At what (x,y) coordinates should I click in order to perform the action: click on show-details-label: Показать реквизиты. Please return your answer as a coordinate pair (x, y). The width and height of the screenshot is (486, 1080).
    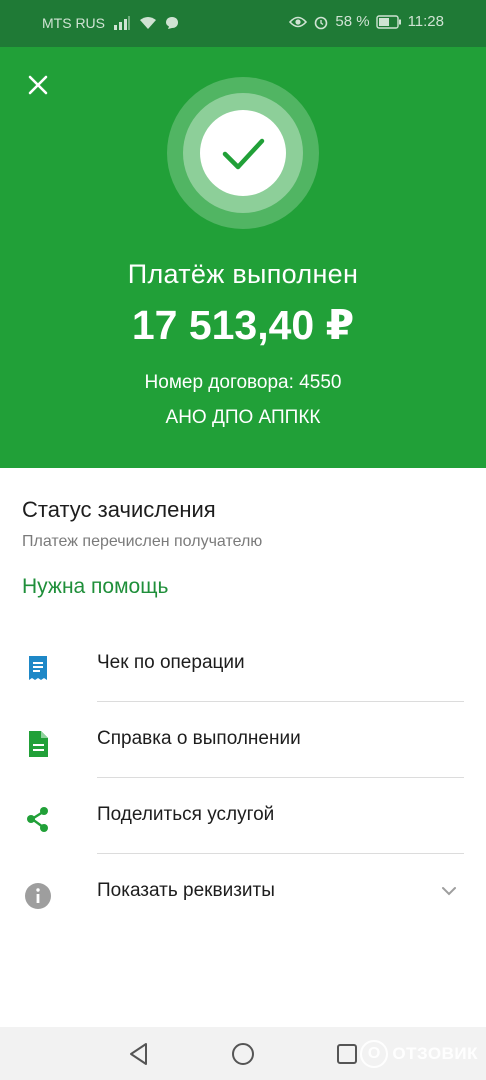
    Looking at the image, I should click on (186, 890).